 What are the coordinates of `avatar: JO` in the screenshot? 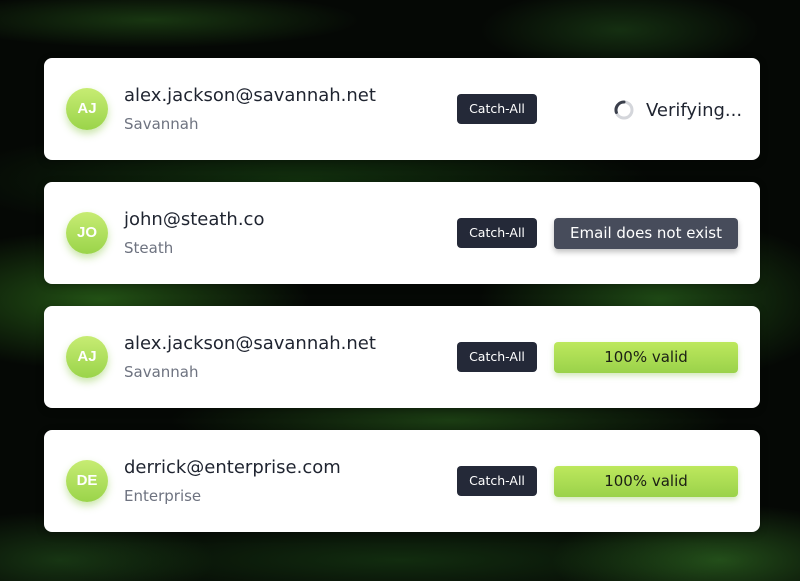 It's located at (87, 233).